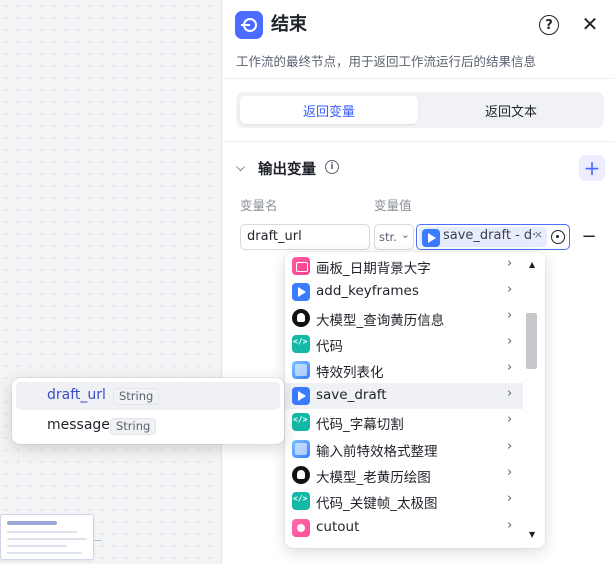 The image size is (614, 564). What do you see at coordinates (532, 534) in the screenshot?
I see `scroll-down-arrow-icon: ▼` at bounding box center [532, 534].